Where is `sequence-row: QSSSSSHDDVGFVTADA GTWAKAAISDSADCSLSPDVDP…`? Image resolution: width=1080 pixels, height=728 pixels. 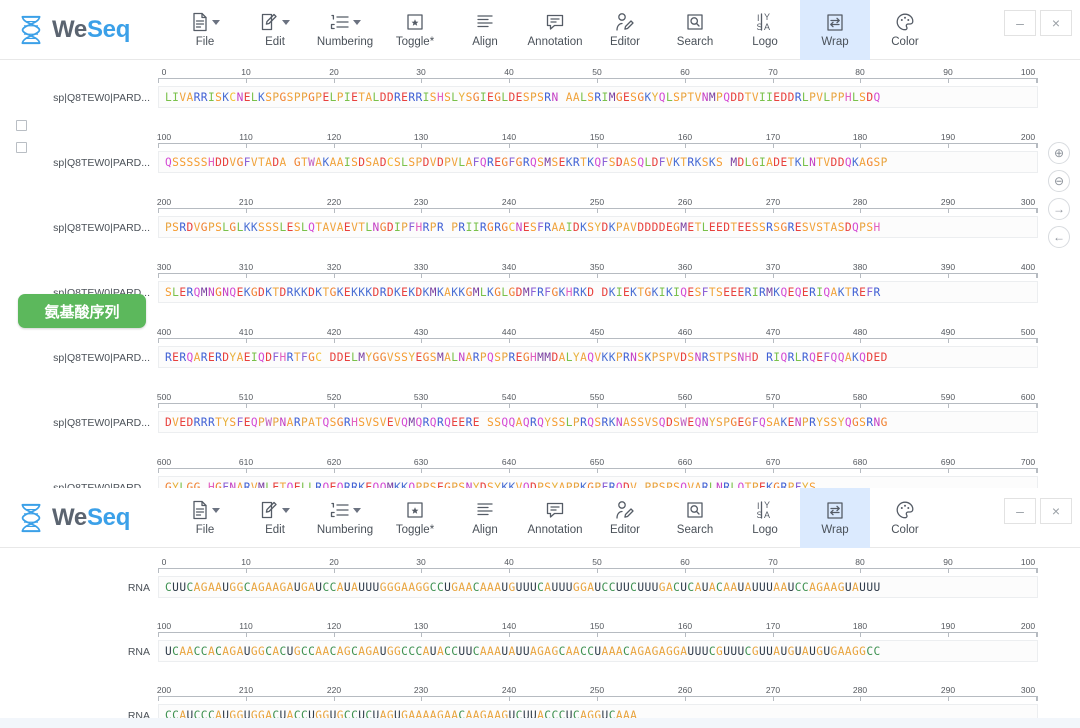 sequence-row: QSSSSSHDDVGFVTADA GTWAKAAISDSADCSLSPDVDP… is located at coordinates (598, 162).